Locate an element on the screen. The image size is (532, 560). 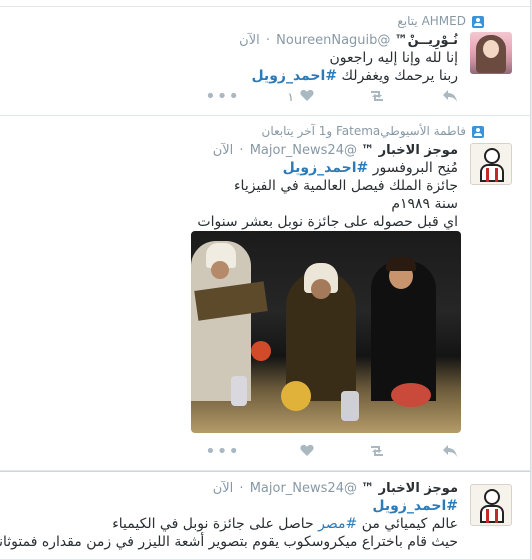
tweet-context: فاطمة الأسيوطيFatema و1 آخر يتابعان is located at coordinates (364, 131).